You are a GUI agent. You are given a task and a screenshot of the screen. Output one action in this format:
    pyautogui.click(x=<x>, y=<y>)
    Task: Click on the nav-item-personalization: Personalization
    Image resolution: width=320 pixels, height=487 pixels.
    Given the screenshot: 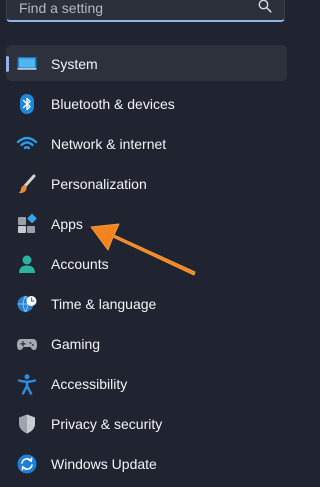 What is the action you would take?
    pyautogui.click(x=146, y=183)
    